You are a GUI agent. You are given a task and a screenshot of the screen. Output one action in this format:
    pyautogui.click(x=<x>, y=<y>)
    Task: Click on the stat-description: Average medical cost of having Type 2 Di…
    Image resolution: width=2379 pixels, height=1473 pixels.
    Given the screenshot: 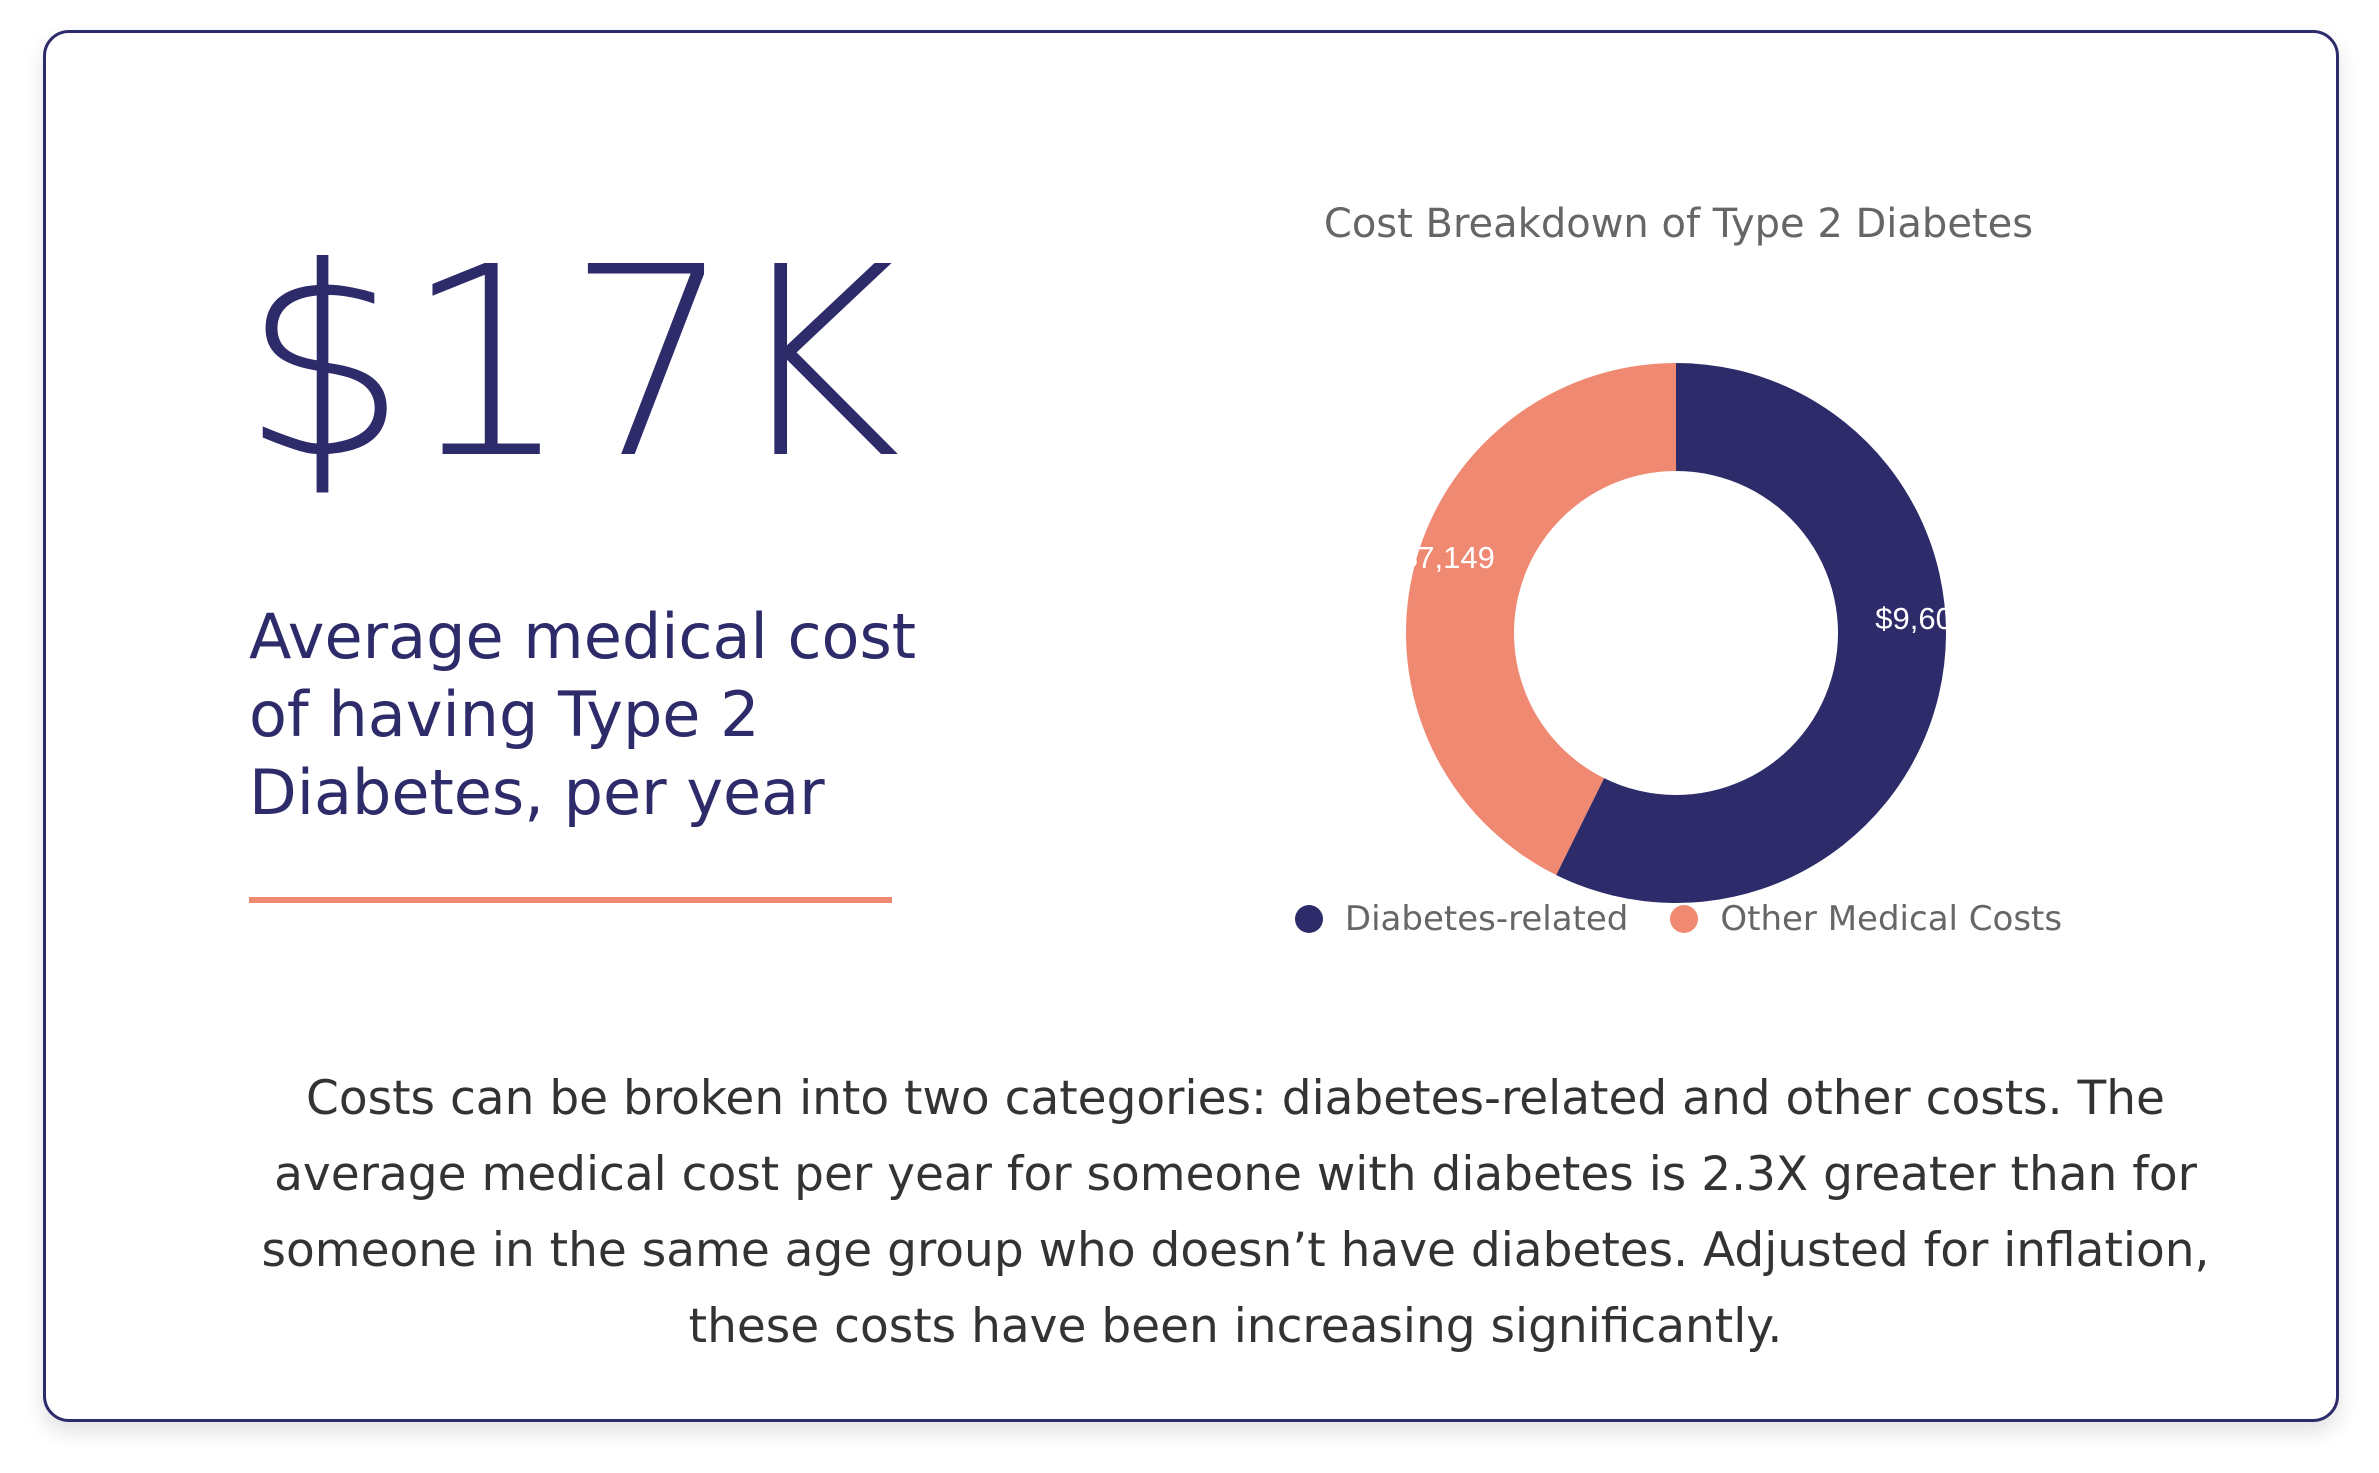 What is the action you would take?
    pyautogui.click(x=583, y=714)
    